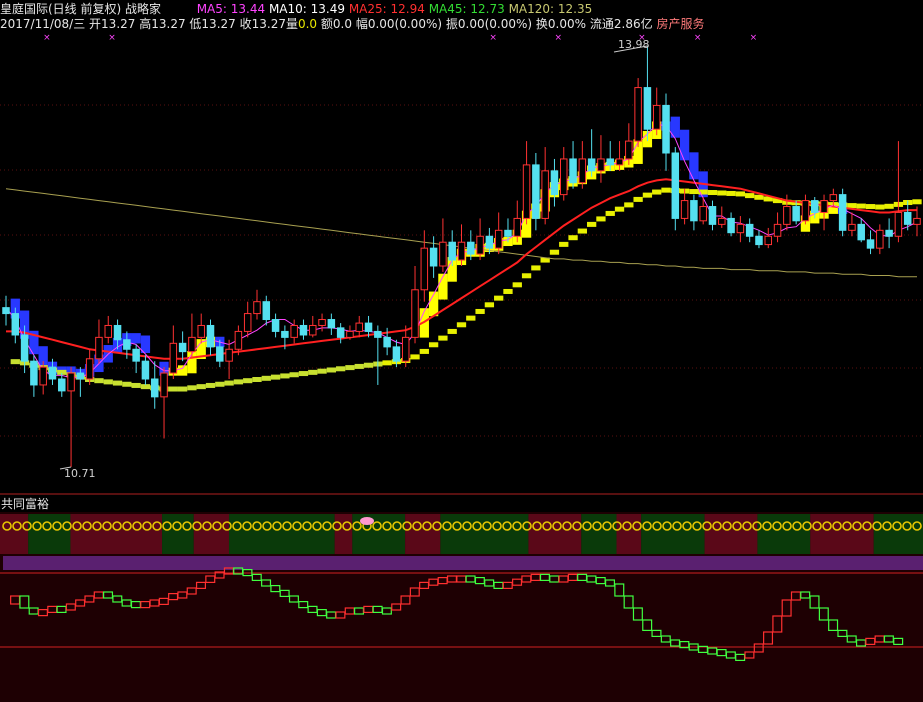 The height and width of the screenshot is (702, 923). Describe the element at coordinates (634, 44) in the screenshot. I see `high-annotation: 13.98` at that location.